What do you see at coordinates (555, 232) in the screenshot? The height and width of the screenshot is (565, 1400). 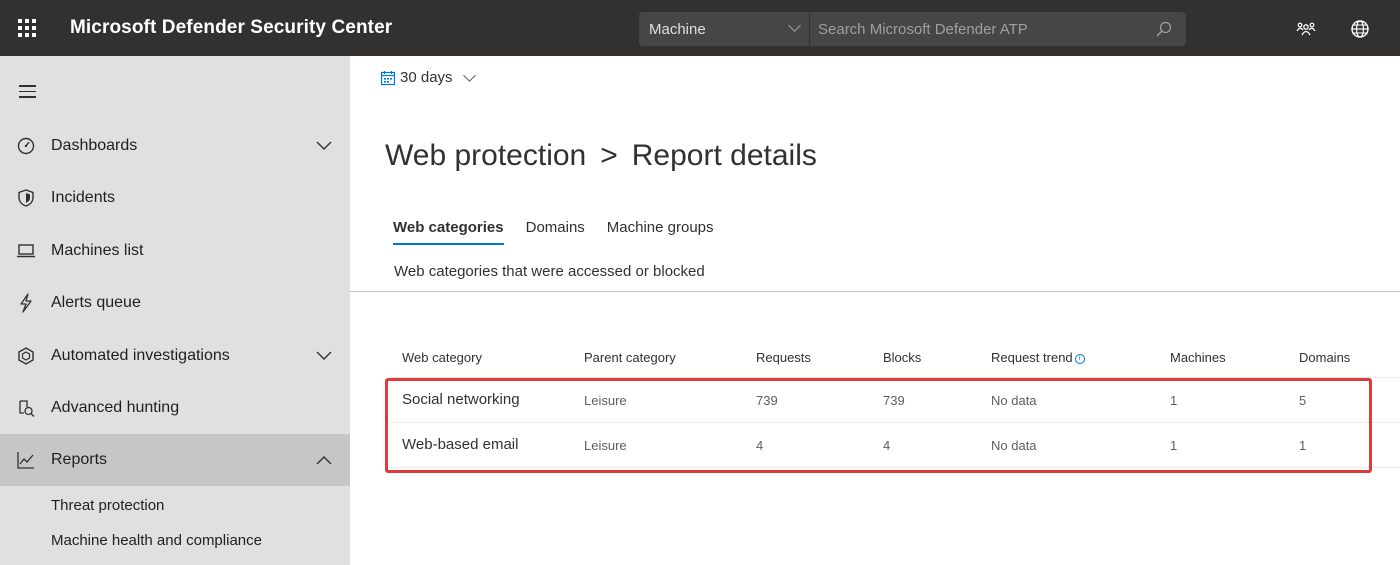 I see `tab-domains: Domains` at bounding box center [555, 232].